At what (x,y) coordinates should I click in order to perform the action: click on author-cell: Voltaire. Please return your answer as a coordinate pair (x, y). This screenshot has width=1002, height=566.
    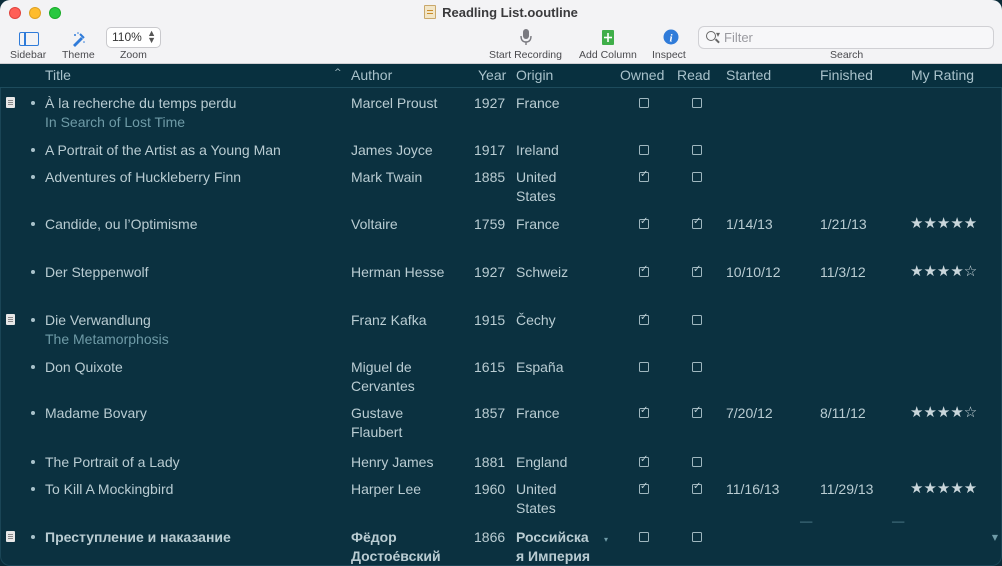
    Looking at the image, I should click on (374, 224).